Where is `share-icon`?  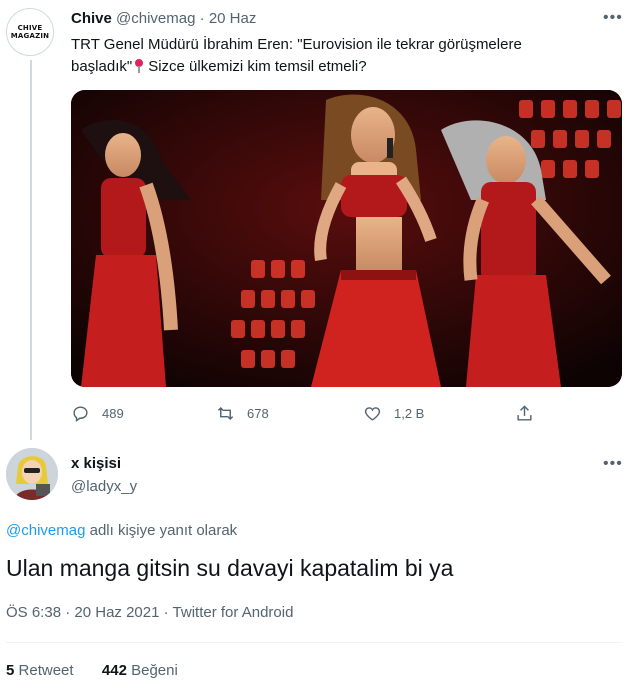
share-icon is located at coordinates (524, 412).